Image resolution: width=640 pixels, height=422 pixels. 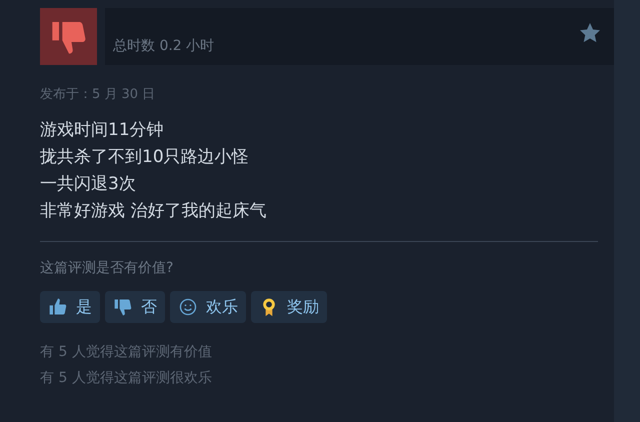 I want to click on vote-button: 欢乐, so click(x=208, y=306).